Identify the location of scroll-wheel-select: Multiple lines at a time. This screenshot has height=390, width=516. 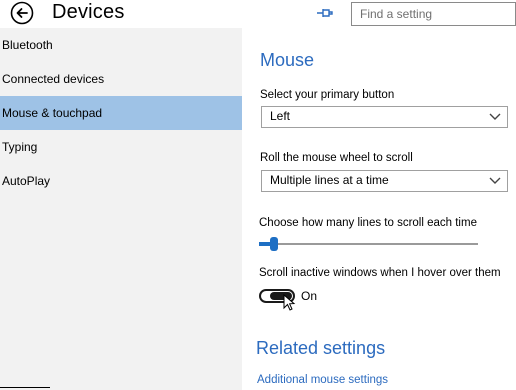
(384, 181).